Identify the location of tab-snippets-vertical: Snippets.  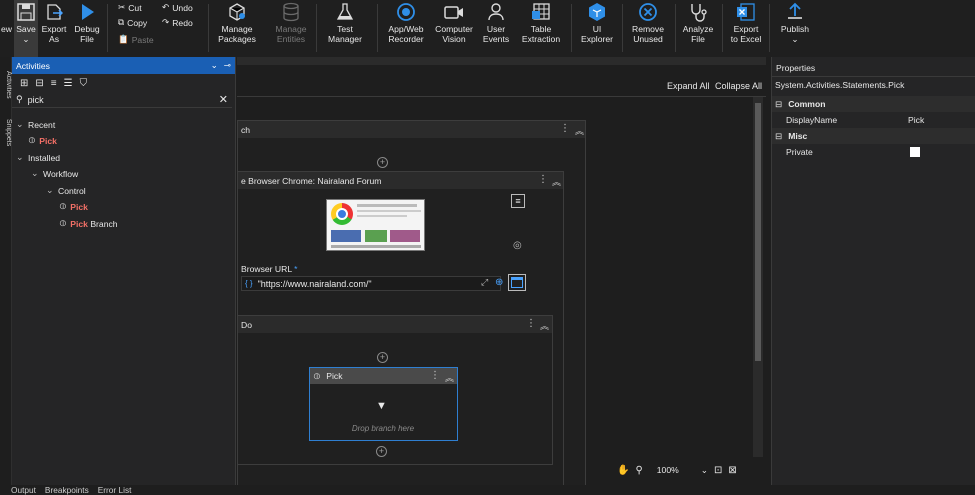
(6, 132).